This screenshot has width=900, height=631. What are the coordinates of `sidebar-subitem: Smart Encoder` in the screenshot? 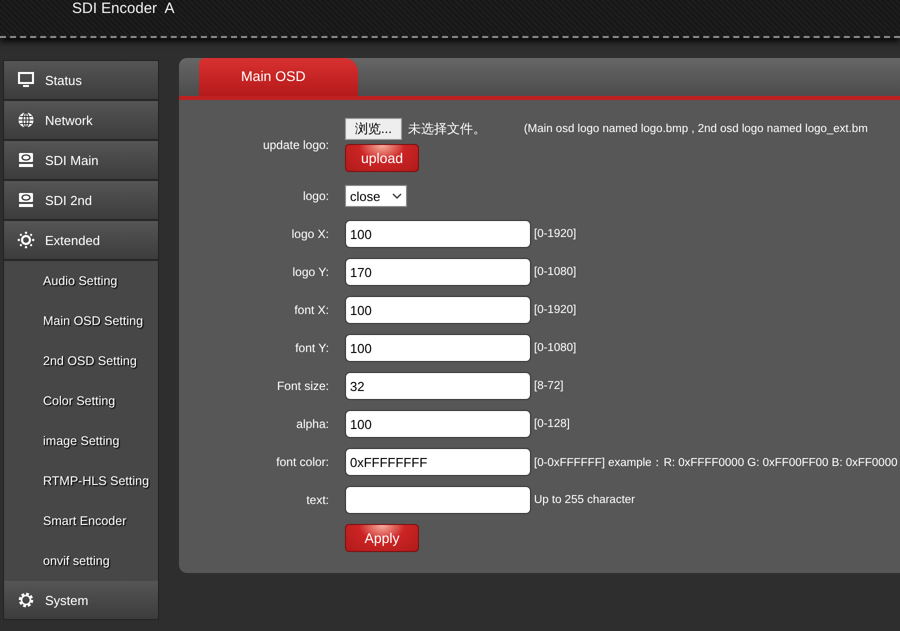 It's located at (81, 521).